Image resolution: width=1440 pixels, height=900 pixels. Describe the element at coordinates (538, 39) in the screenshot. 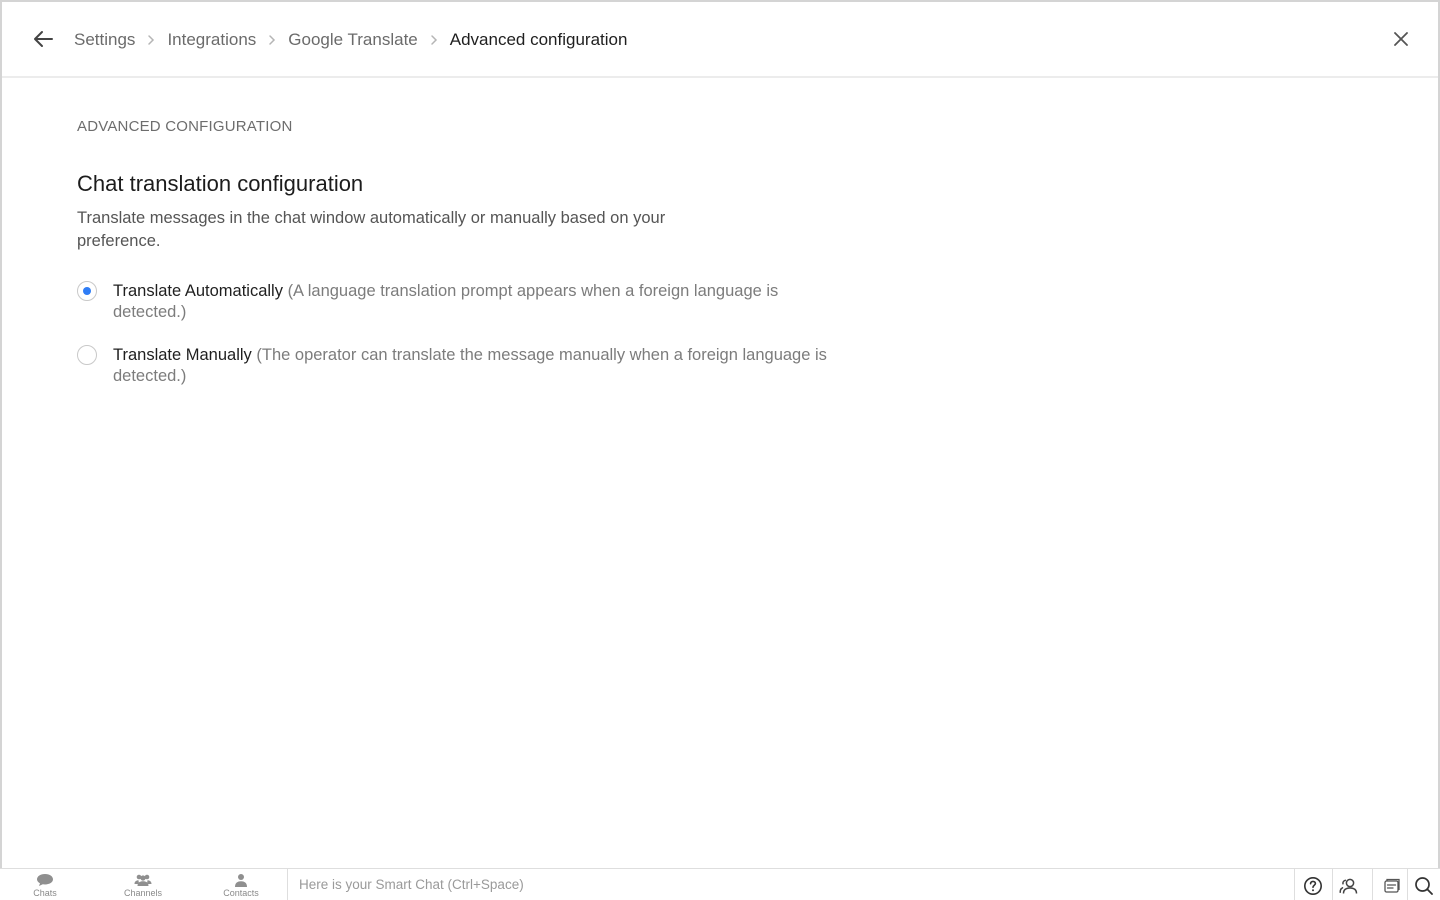

I see `breadcrumb-current: Advanced configuration` at that location.